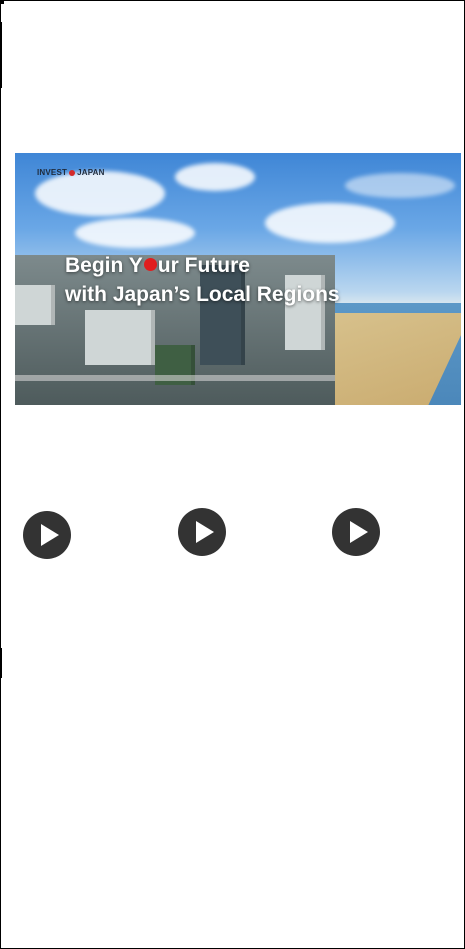  I want to click on headline-line-1: Begin Y ur Future, so click(202, 265).